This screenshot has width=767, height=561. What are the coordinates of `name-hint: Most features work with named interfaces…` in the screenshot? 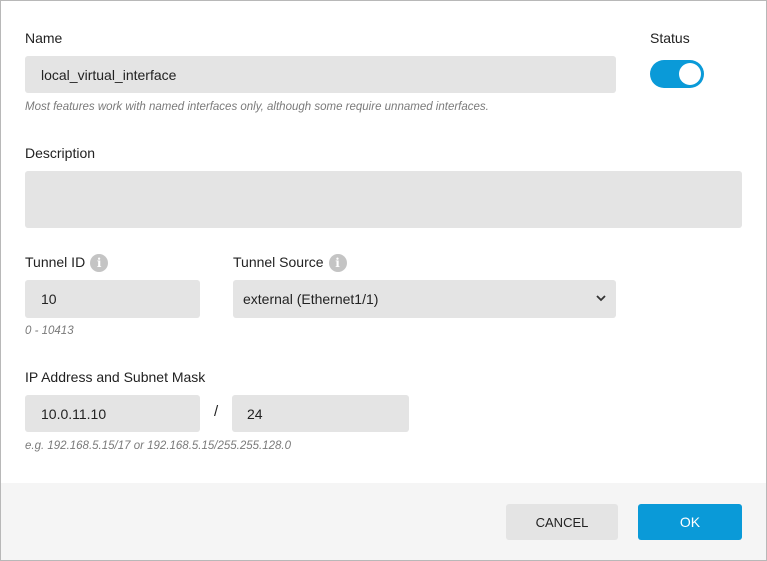 It's located at (257, 107).